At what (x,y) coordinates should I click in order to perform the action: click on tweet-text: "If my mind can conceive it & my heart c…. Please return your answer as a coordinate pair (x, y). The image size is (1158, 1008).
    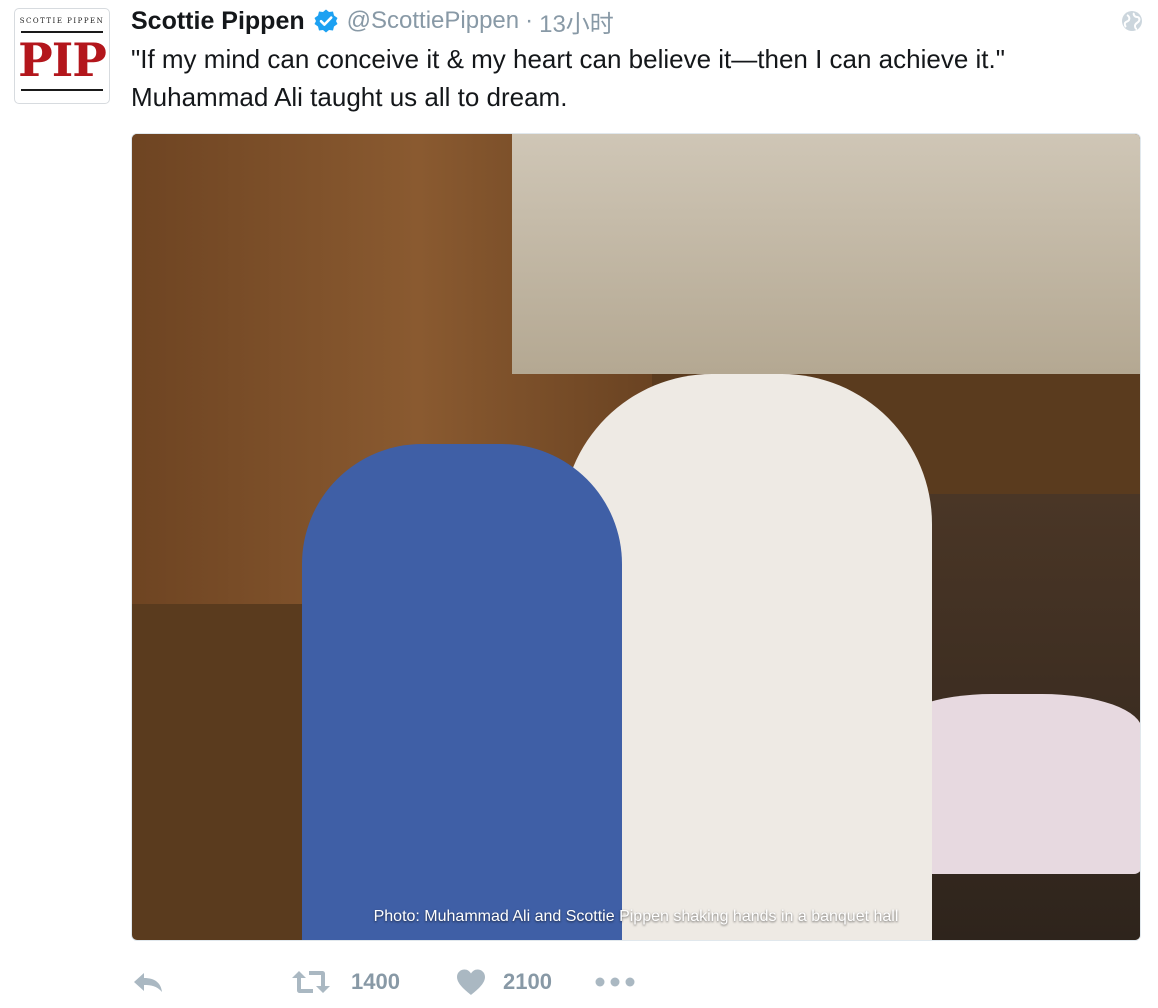
    Looking at the image, I should click on (636, 78).